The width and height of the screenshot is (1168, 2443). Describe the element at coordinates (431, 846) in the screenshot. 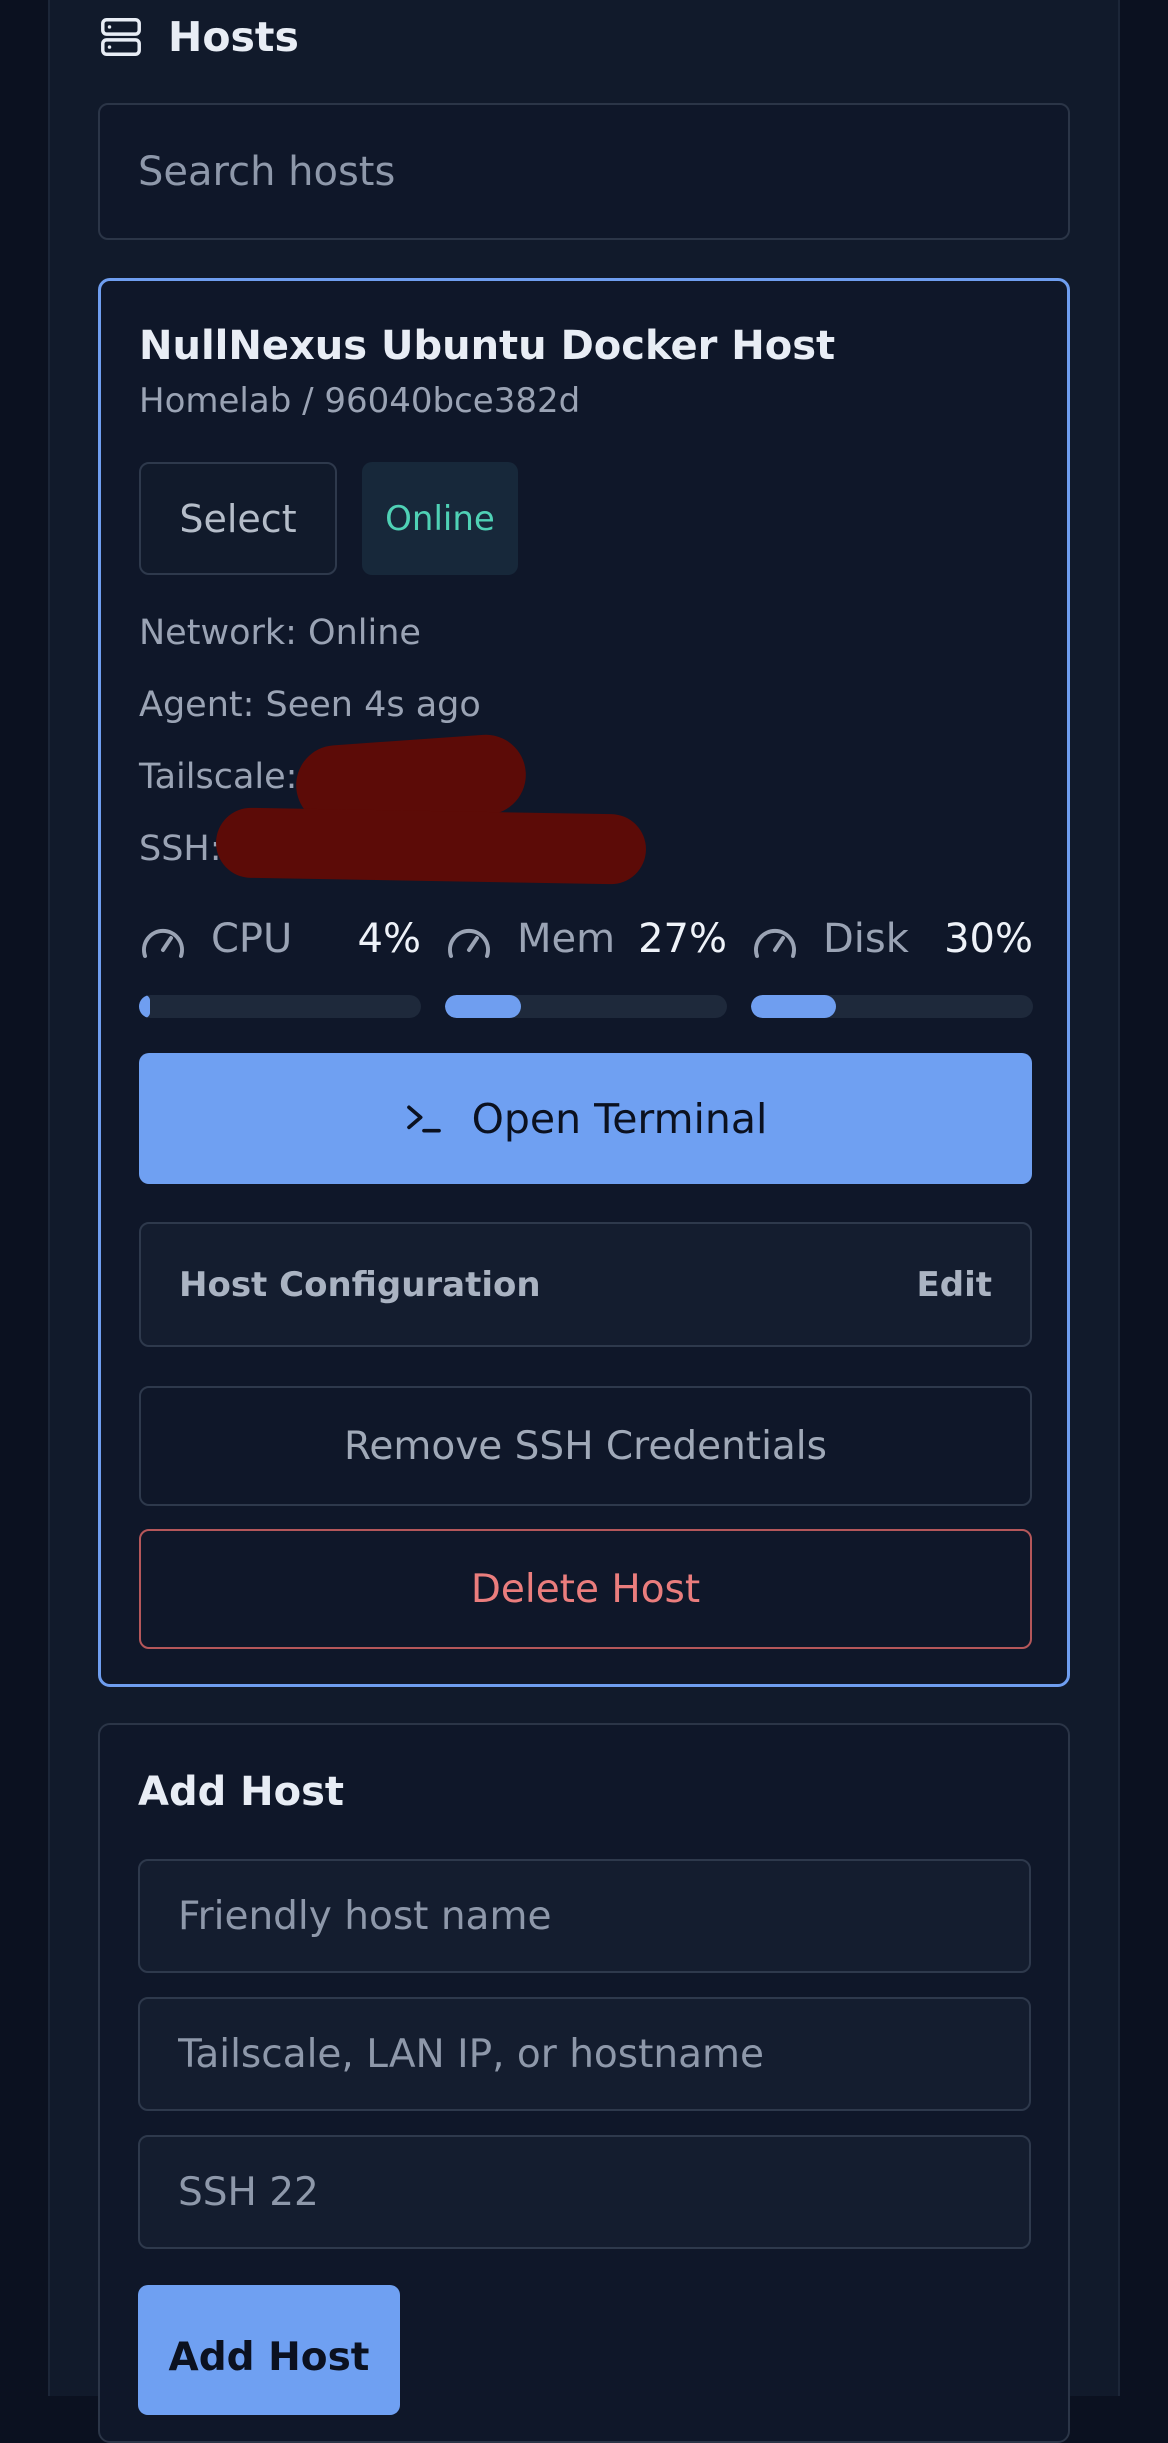

I see `redaction-ssh` at that location.